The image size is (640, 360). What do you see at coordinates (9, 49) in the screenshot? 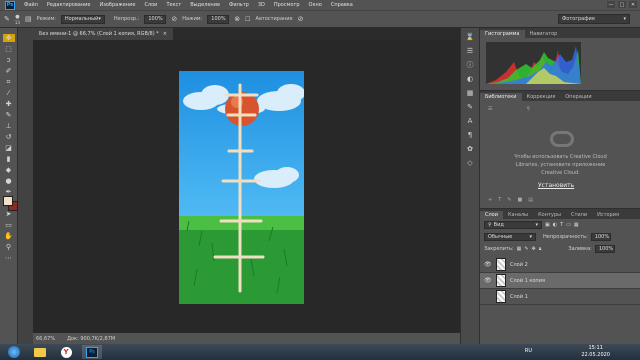
I see `marquee-tool-icon: ⬚` at bounding box center [9, 49].